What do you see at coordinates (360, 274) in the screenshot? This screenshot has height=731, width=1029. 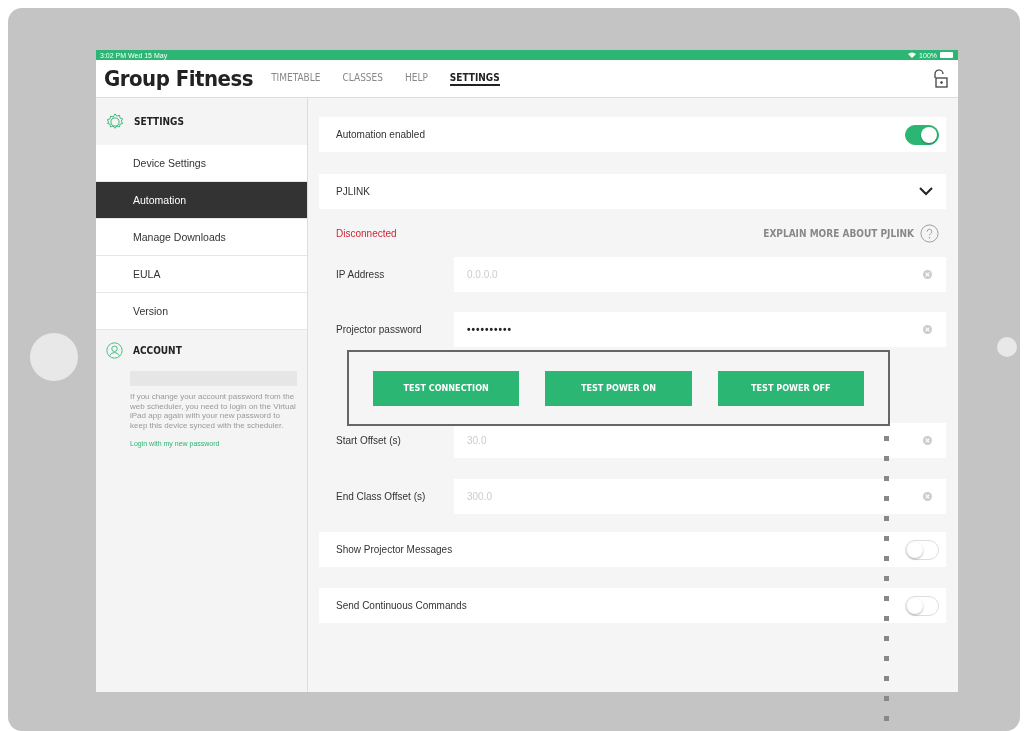 I see `field-label: IP Address` at bounding box center [360, 274].